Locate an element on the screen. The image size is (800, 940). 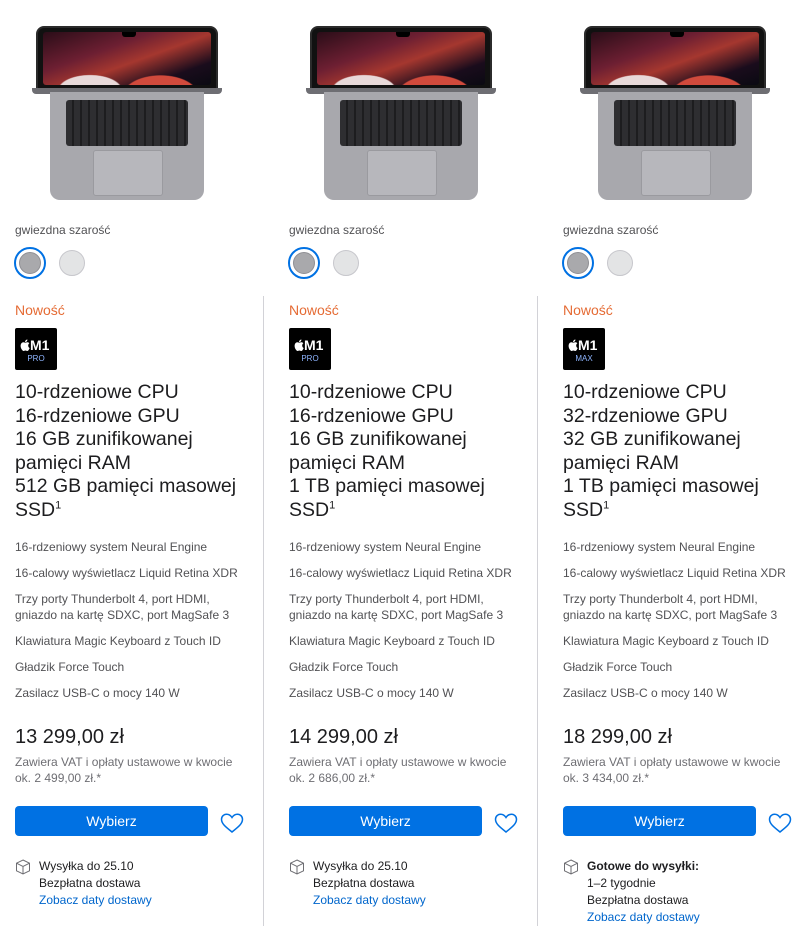
price: 14 299,00 zł is located at coordinates (343, 737).